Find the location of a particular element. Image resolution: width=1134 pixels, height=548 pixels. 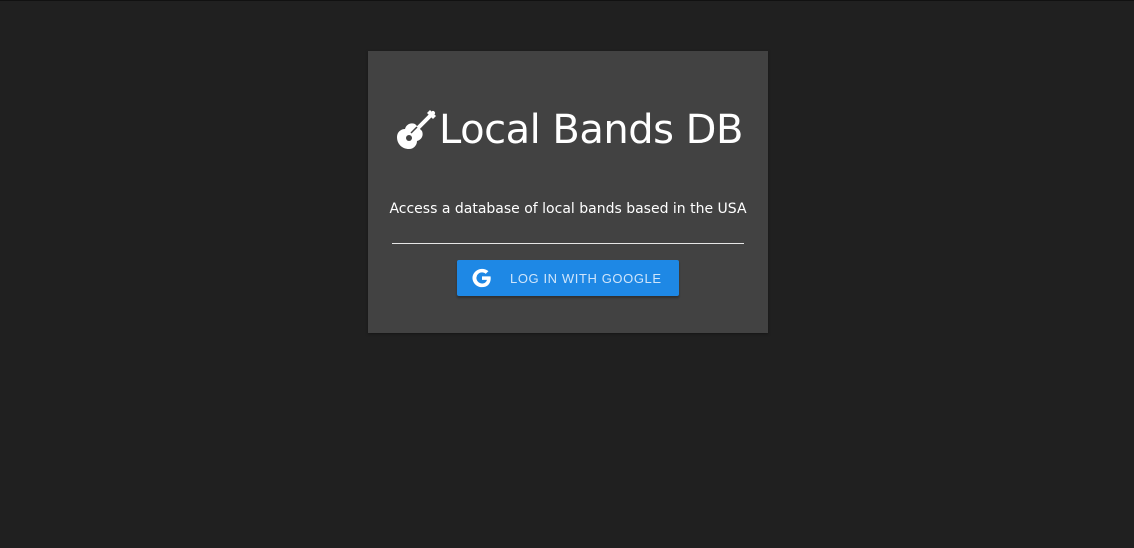

app-header: Local Bands DB is located at coordinates (568, 130).